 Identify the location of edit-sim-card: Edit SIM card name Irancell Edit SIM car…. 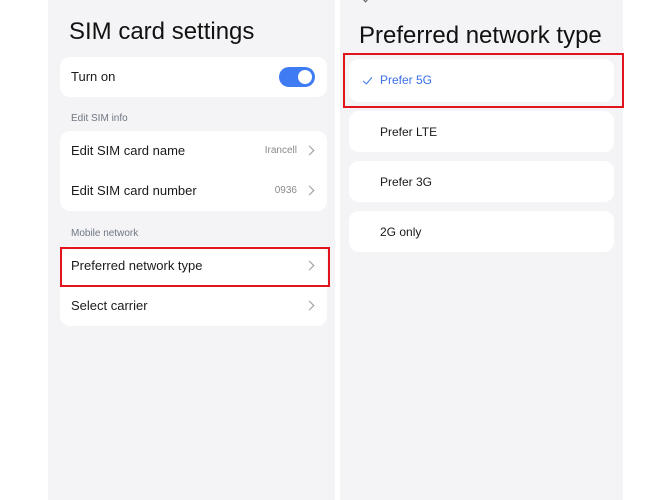
(193, 171).